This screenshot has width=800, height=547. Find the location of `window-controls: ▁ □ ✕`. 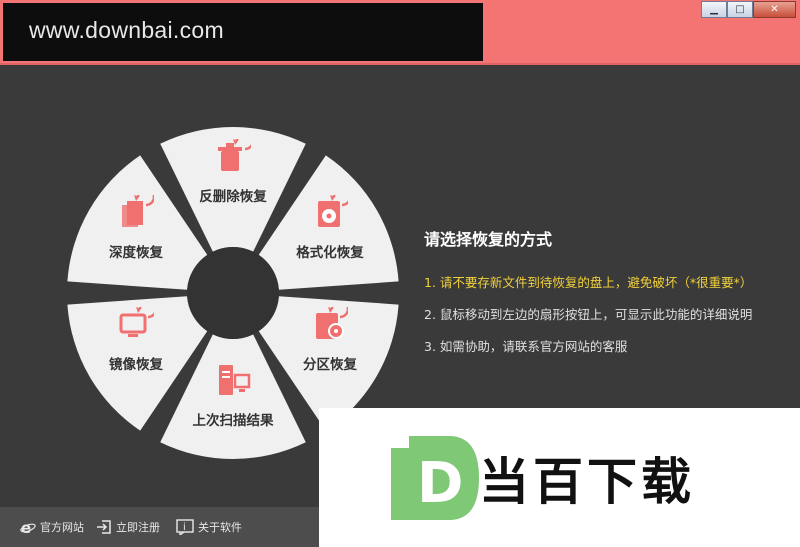

window-controls: ▁ □ ✕ is located at coordinates (748, 9).